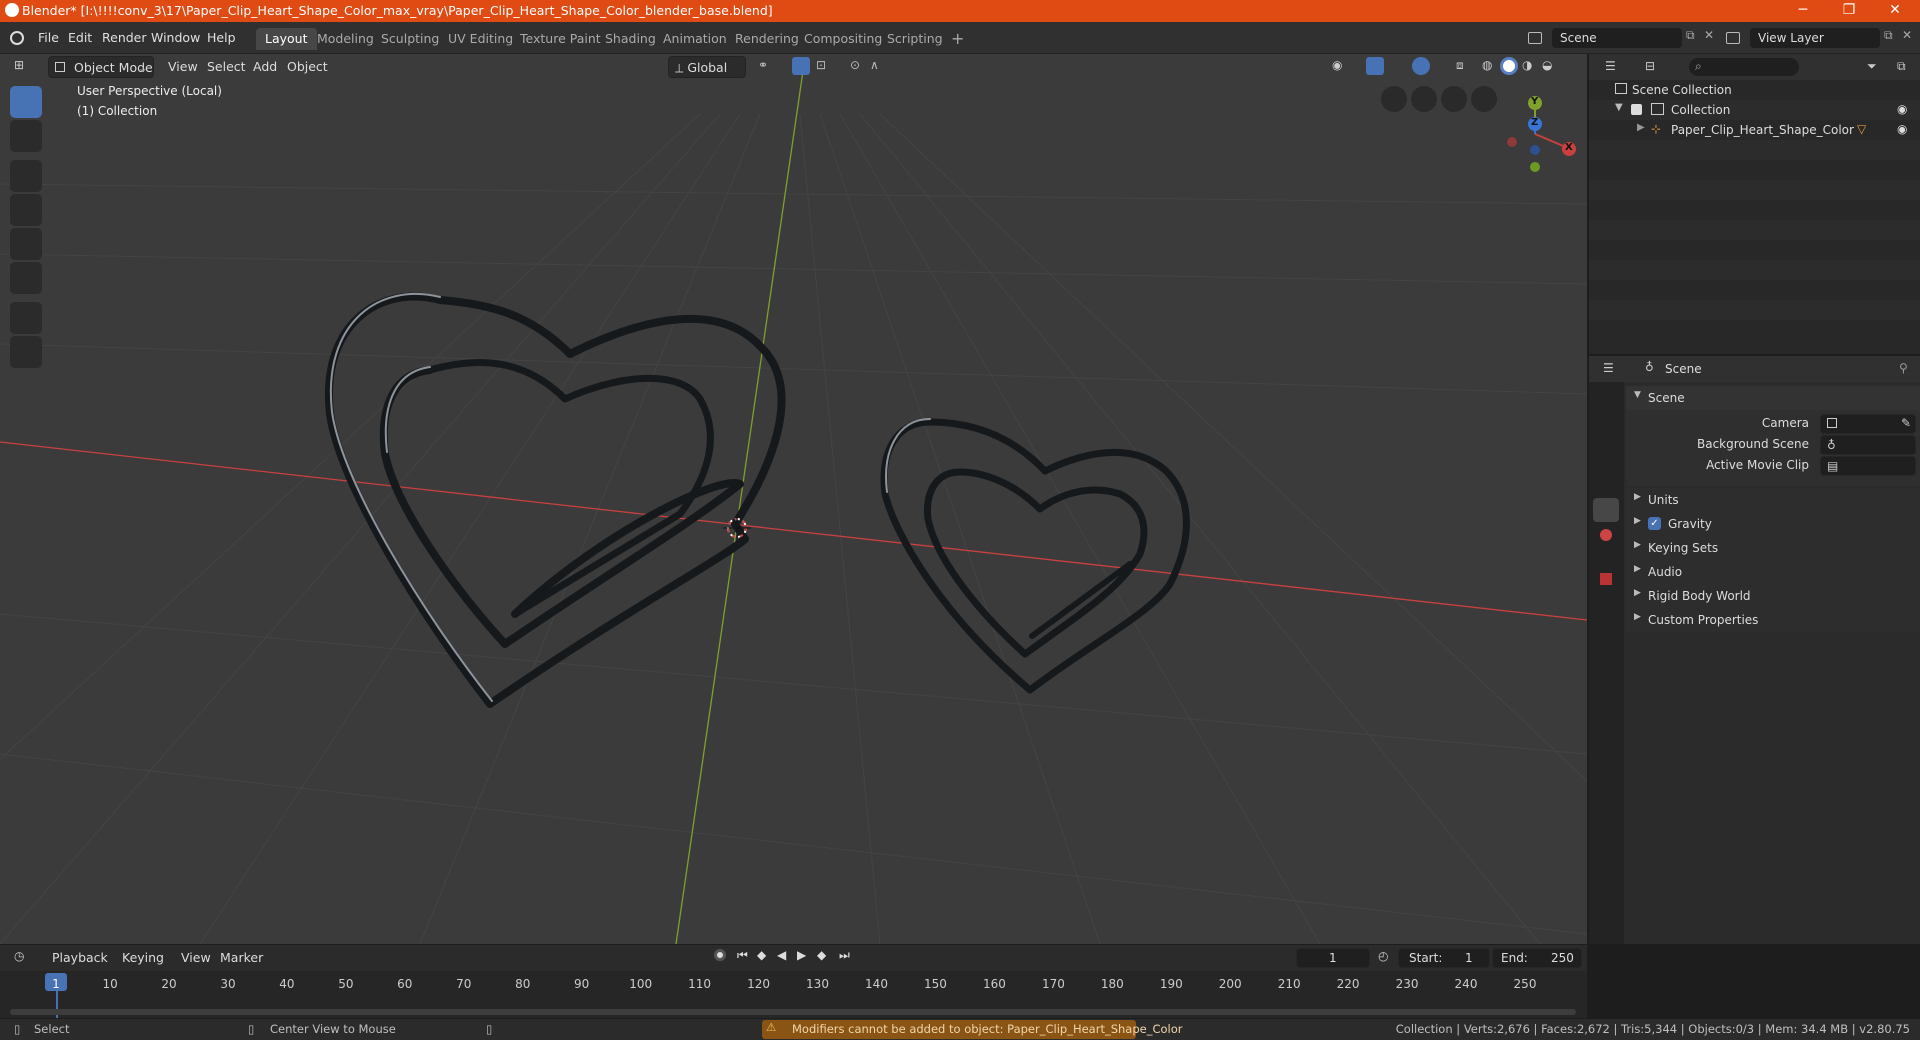 This screenshot has width=1920, height=1040. Describe the element at coordinates (1606, 484) in the screenshot. I see `view-layer-tab-icon` at that location.